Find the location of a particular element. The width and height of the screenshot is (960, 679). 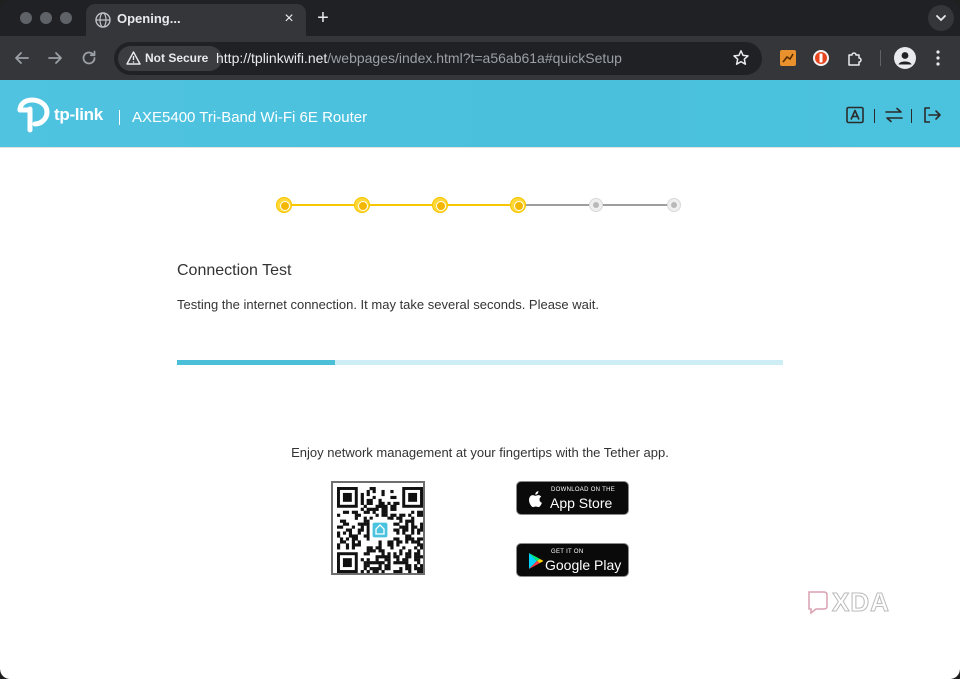

profile-avatar-button is located at coordinates (905, 58).